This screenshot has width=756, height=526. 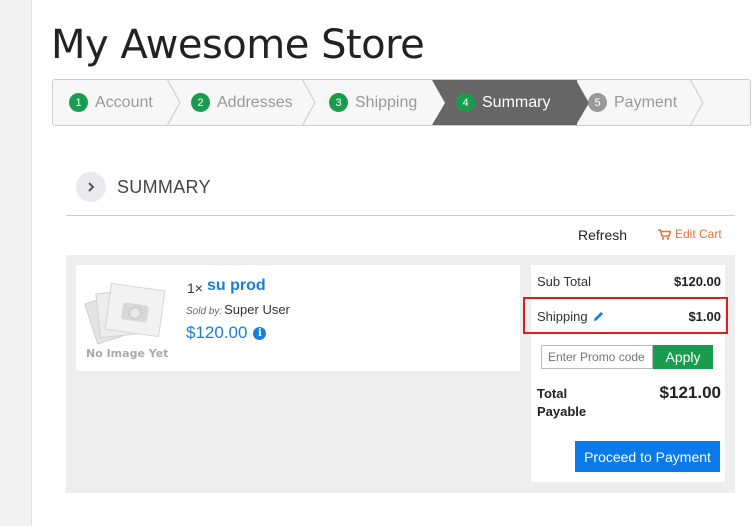 What do you see at coordinates (664, 234) in the screenshot?
I see `cart-icon` at bounding box center [664, 234].